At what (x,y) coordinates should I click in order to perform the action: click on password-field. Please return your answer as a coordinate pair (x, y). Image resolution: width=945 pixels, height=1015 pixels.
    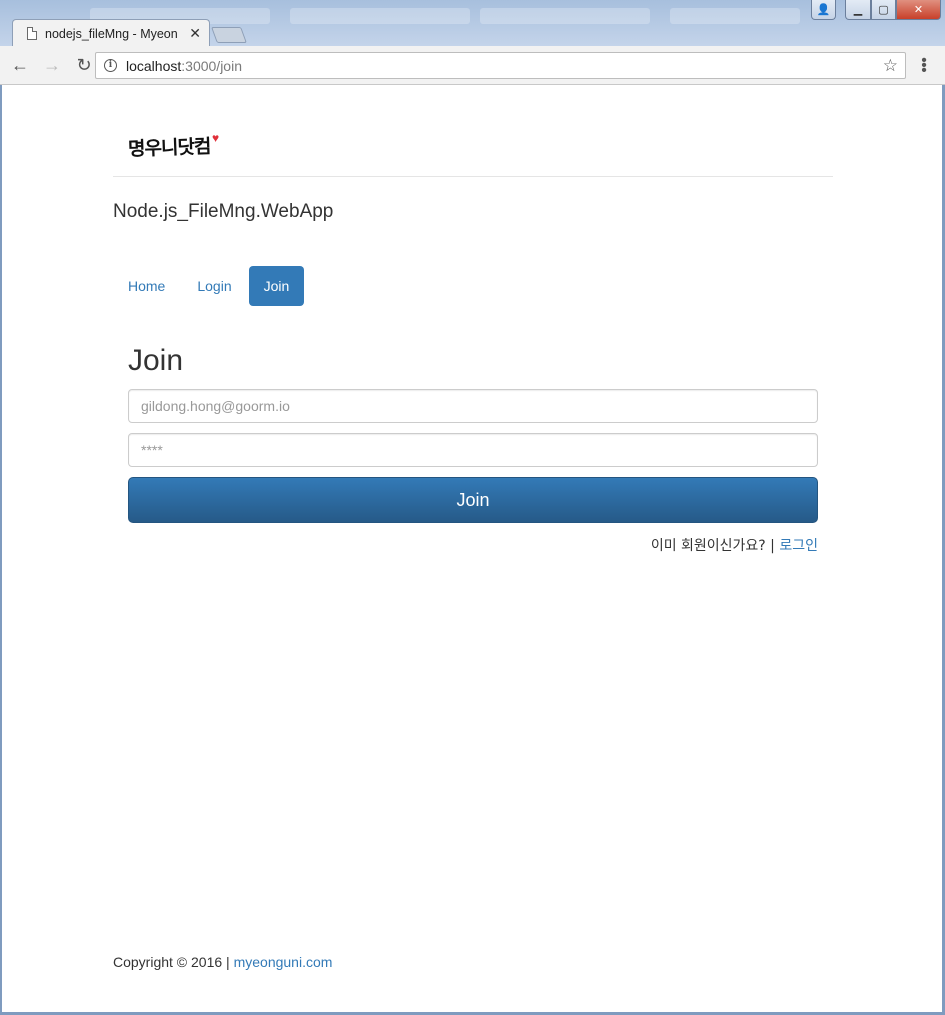
    Looking at the image, I should click on (473, 450).